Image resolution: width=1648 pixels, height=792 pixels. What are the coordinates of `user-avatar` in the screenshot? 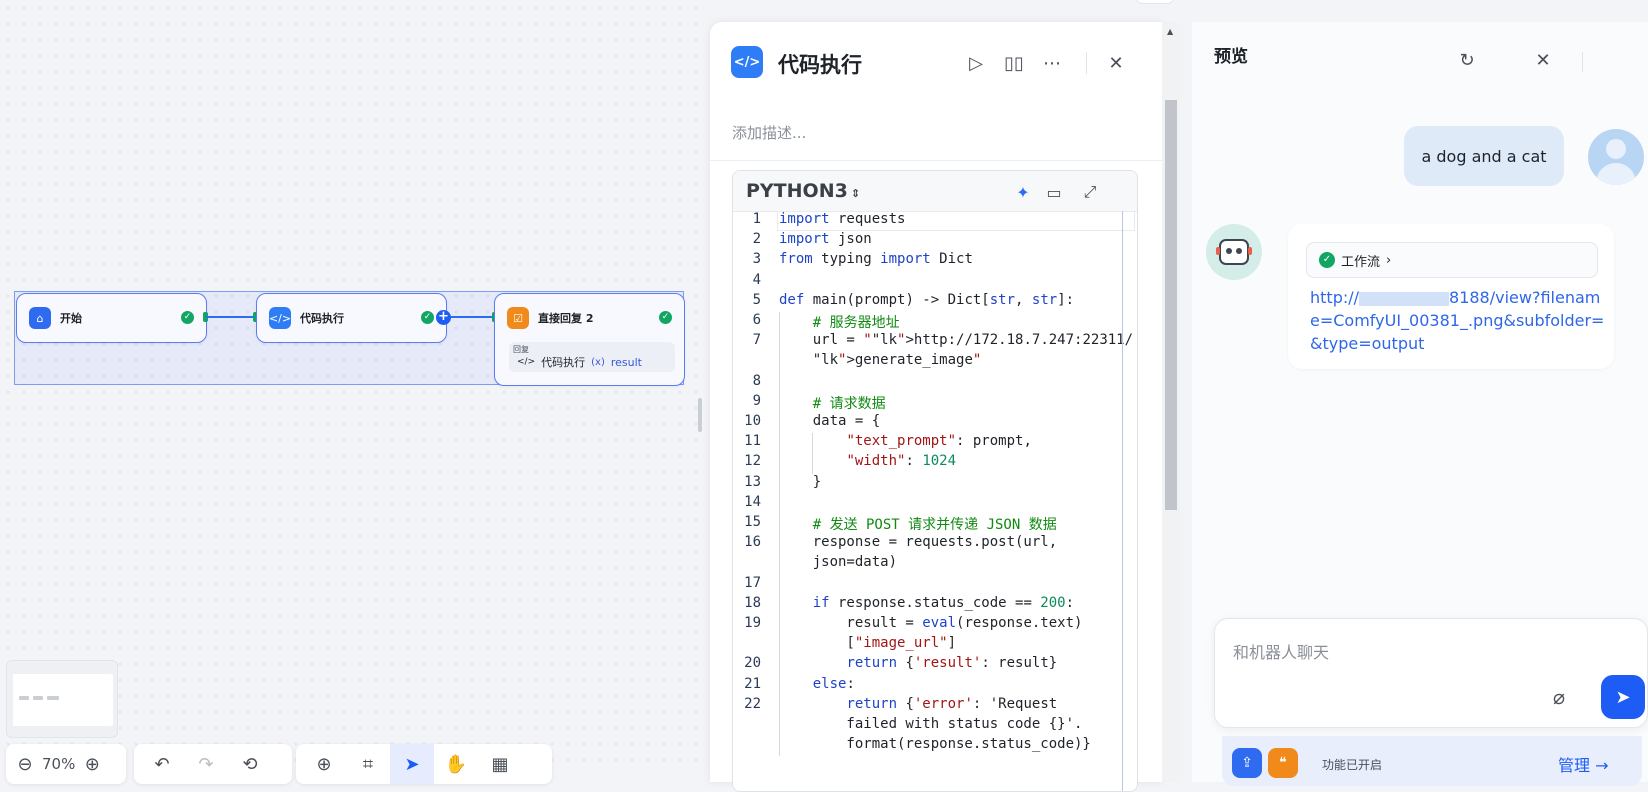 It's located at (1616, 157).